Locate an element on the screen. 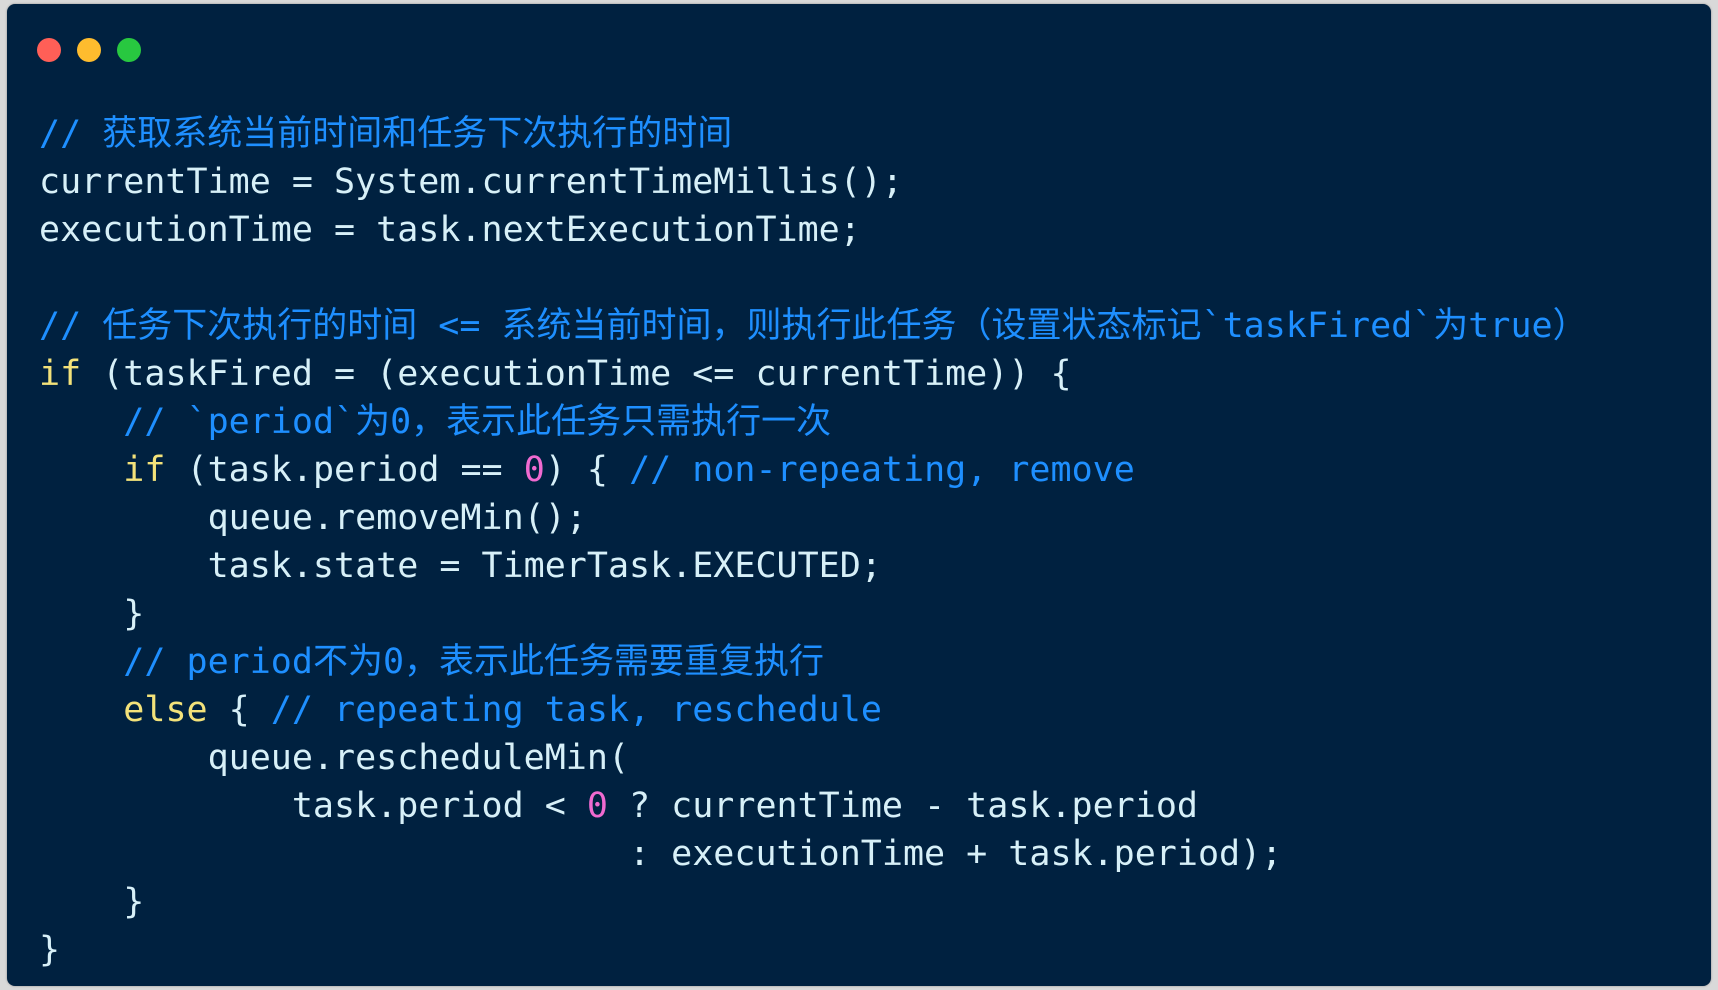 This screenshot has height=990, width=1718. code-keyword: else is located at coordinates (165, 710).